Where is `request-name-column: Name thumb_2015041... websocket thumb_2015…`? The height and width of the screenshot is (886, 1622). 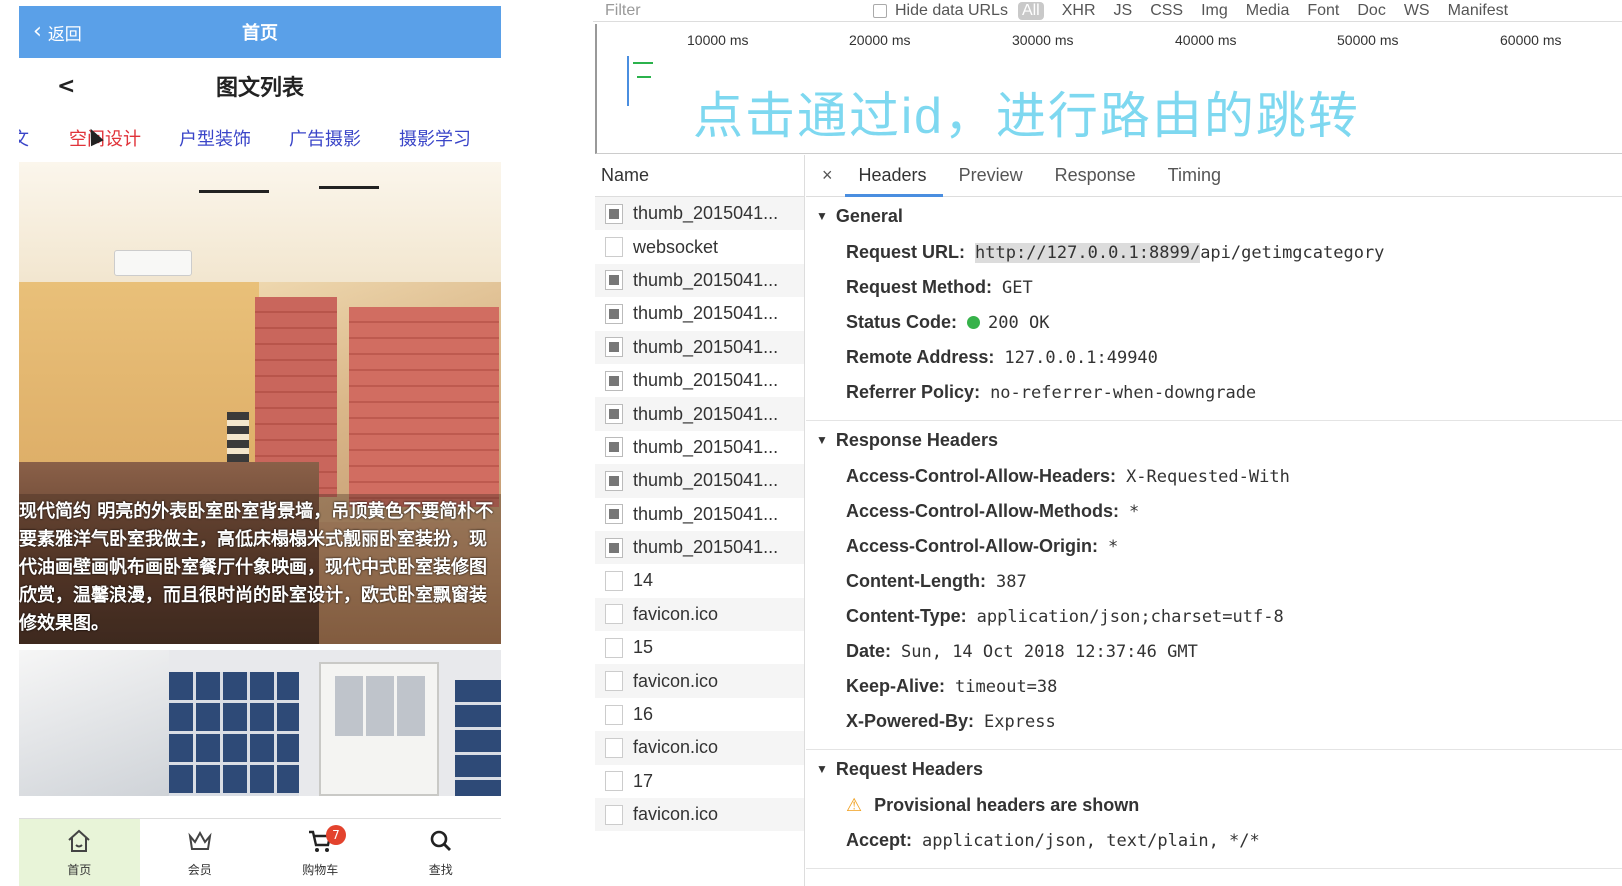 request-name-column: Name thumb_2015041... websocket thumb_2015… is located at coordinates (700, 520).